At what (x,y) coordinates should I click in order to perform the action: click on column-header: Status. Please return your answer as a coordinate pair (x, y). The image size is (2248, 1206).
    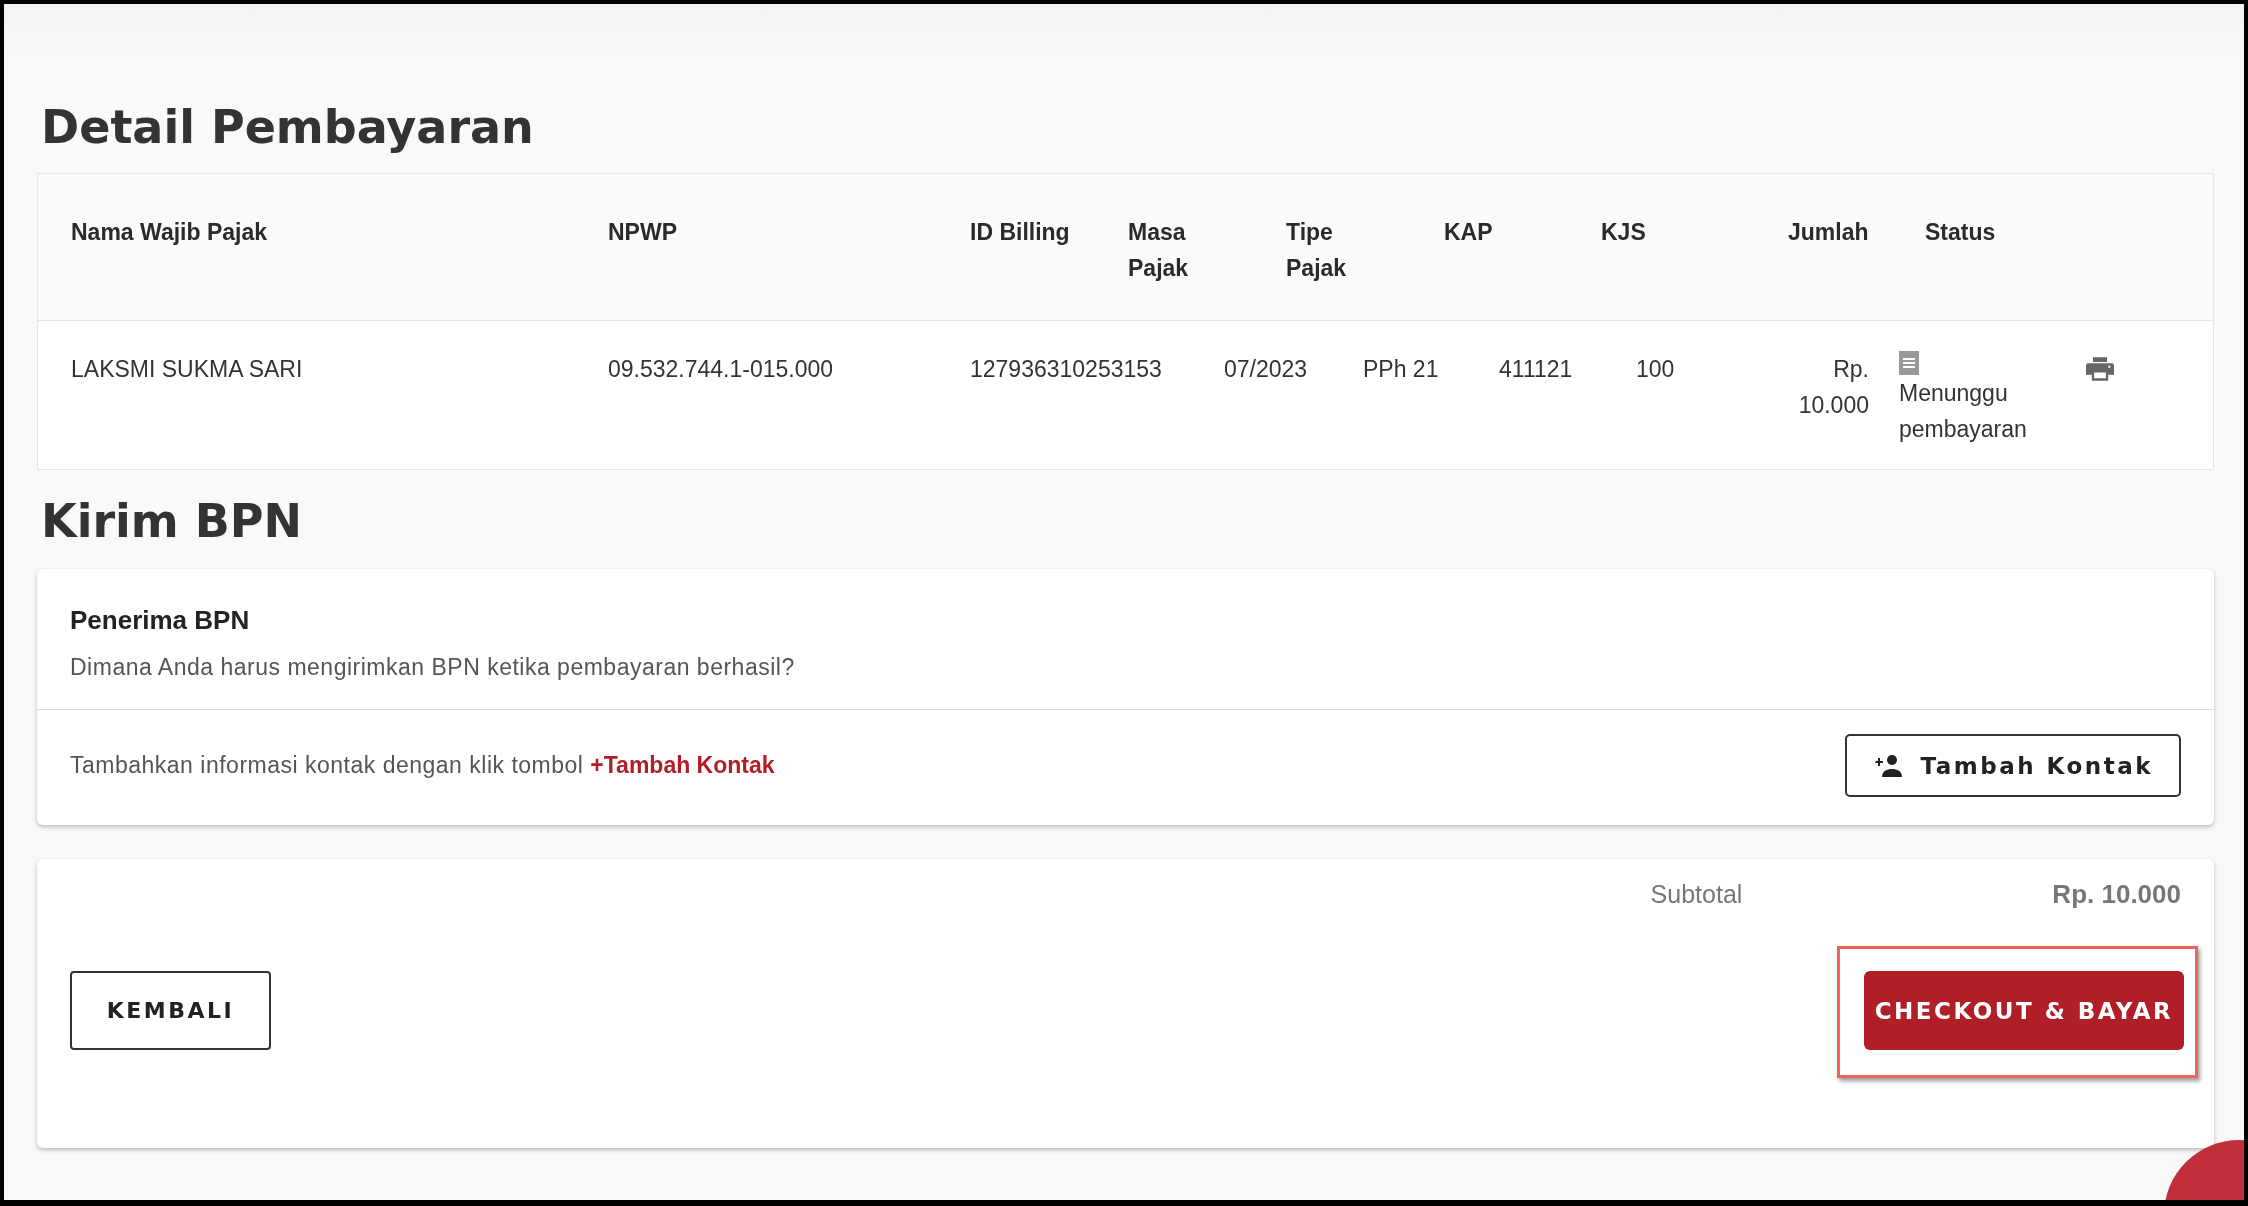
    Looking at the image, I should click on (1961, 233).